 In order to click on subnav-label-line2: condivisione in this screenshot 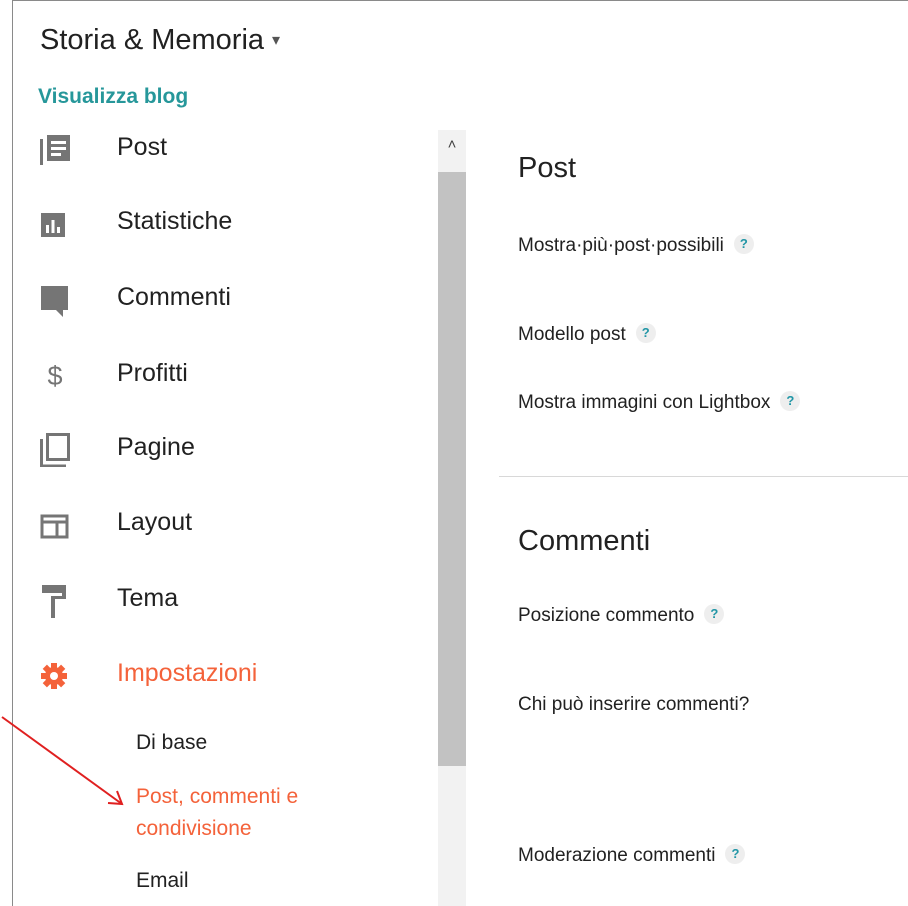, I will do `click(194, 828)`.